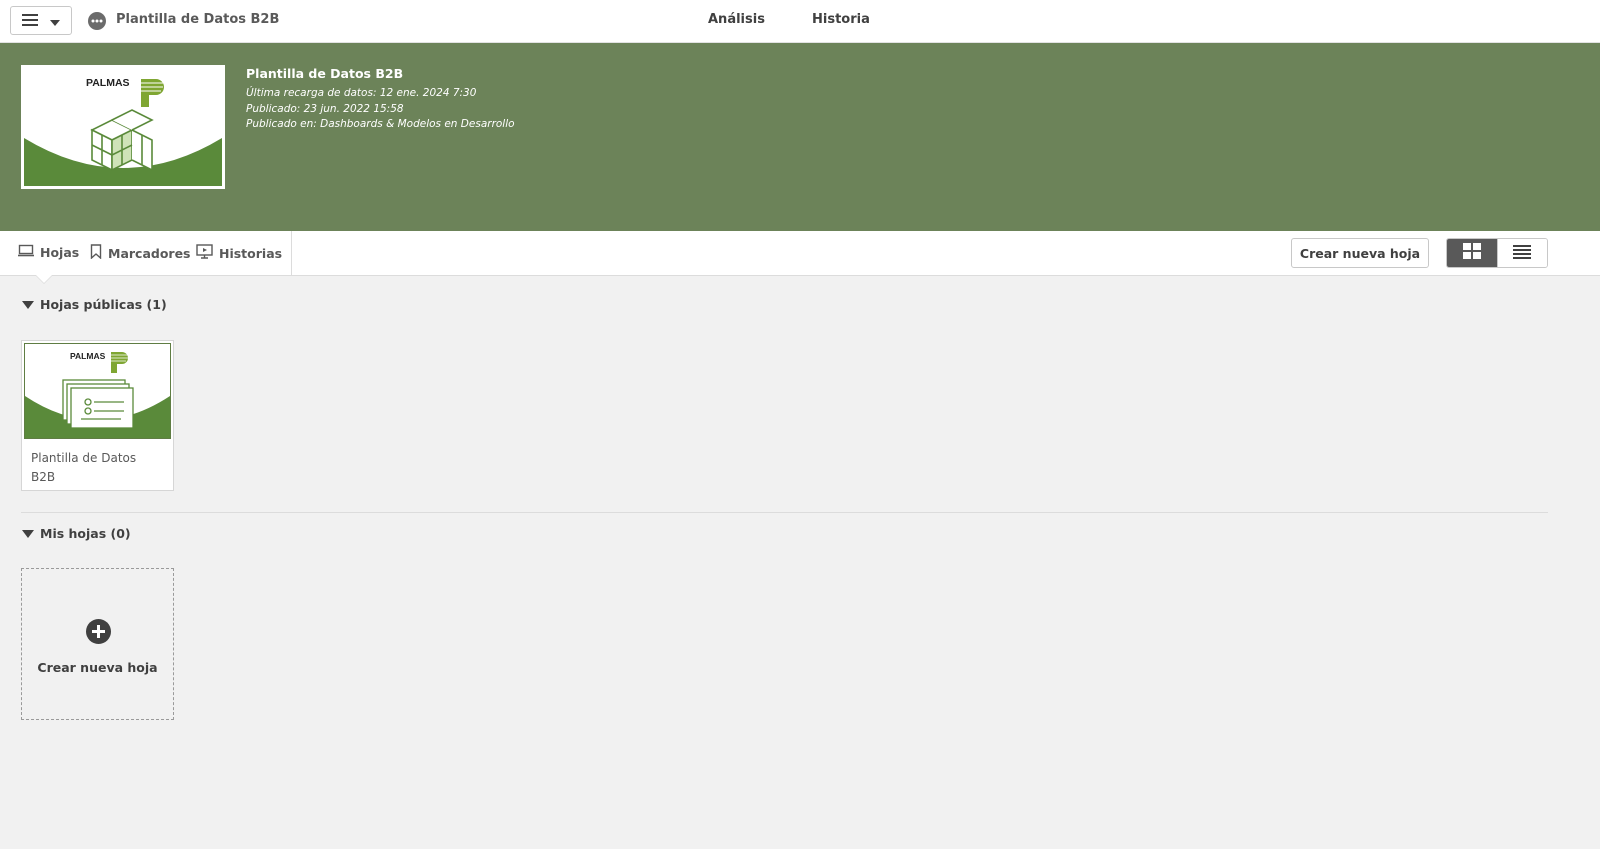 The width and height of the screenshot is (1600, 849). Describe the element at coordinates (103, 304) in the screenshot. I see `public-sheets-title: Hojas públicas (1)` at that location.